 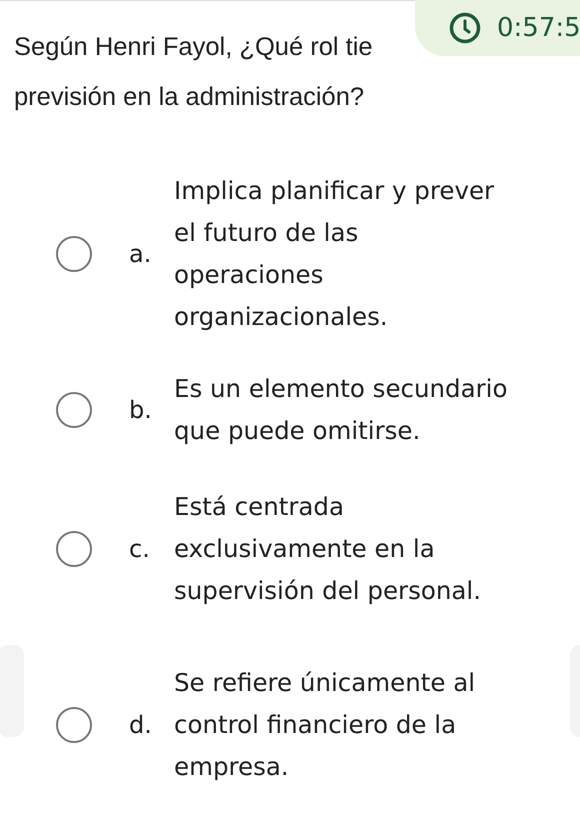 What do you see at coordinates (140, 254) in the screenshot?
I see `option-letter: a.` at bounding box center [140, 254].